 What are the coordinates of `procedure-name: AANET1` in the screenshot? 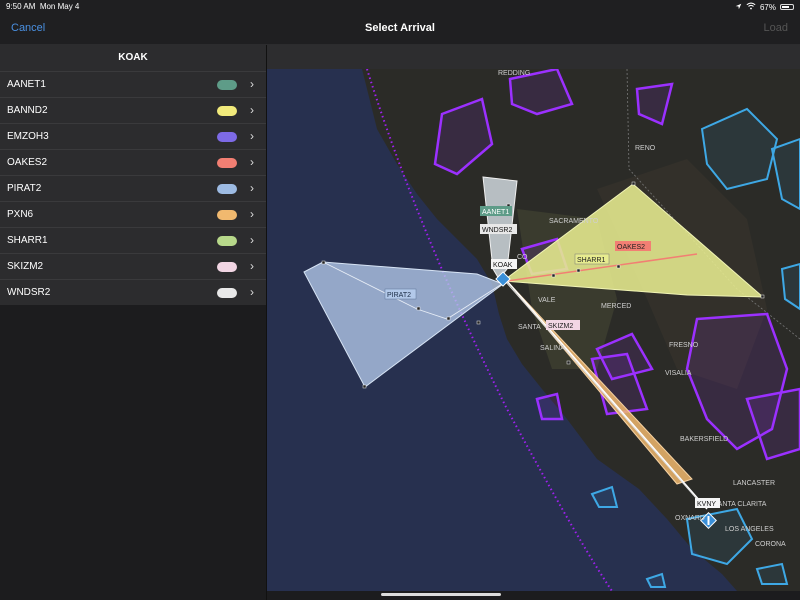 It's located at (26, 84).